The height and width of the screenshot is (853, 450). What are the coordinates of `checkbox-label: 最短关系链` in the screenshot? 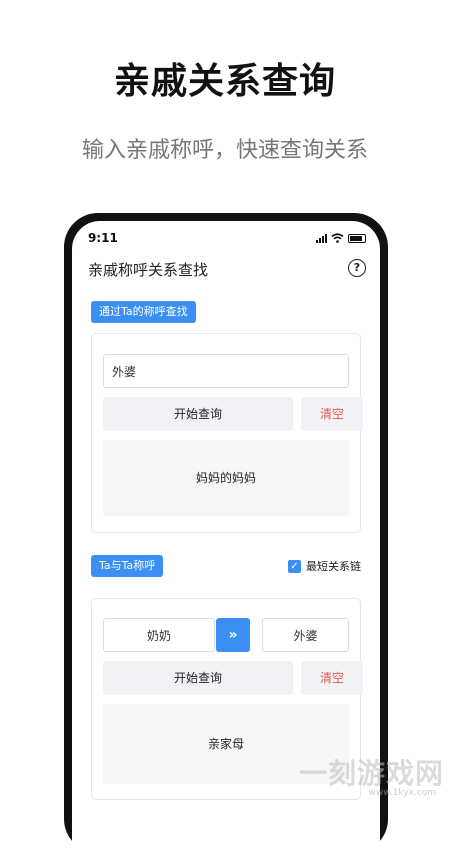 It's located at (333, 566).